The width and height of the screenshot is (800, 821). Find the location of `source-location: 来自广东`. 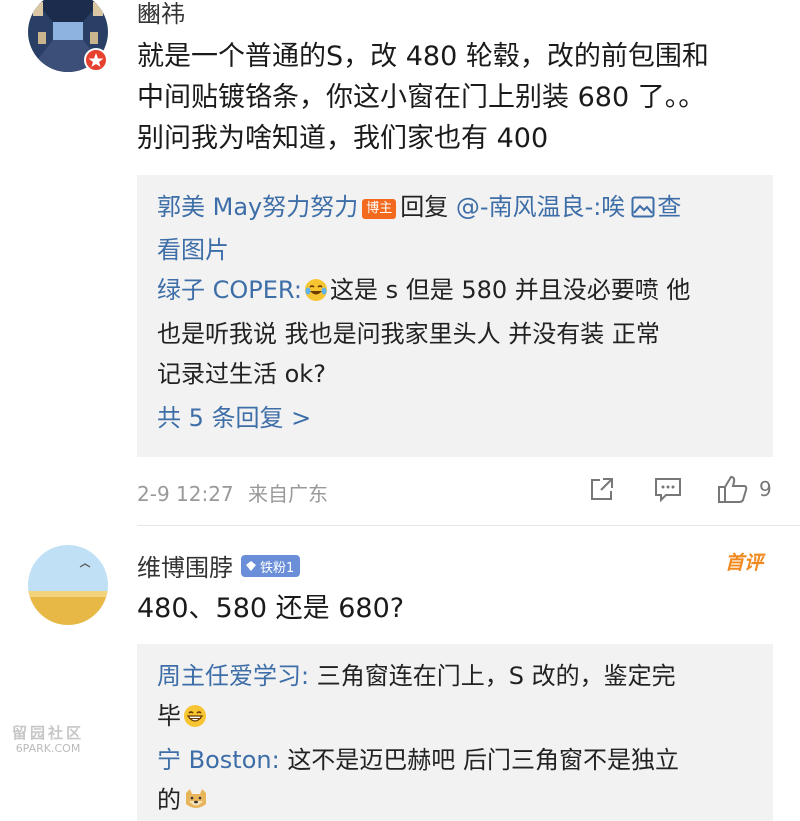

source-location: 来自广东 is located at coordinates (288, 494).